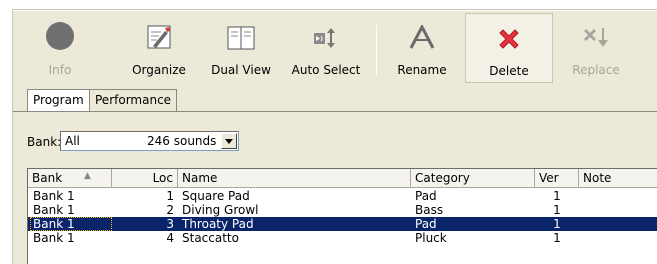 This screenshot has height=264, width=657. Describe the element at coordinates (229, 141) in the screenshot. I see `dropdown-arrow-icon` at that location.